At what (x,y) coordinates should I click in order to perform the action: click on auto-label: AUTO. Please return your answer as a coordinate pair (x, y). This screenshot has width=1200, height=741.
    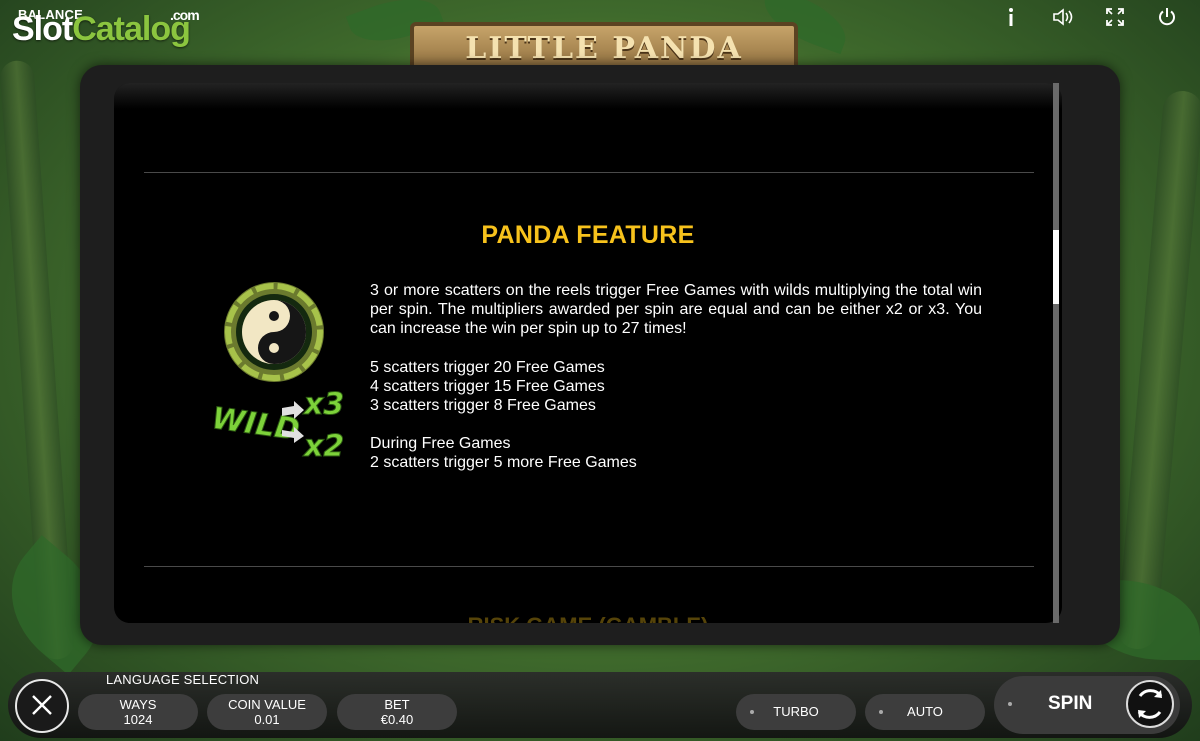
    Looking at the image, I should click on (925, 711).